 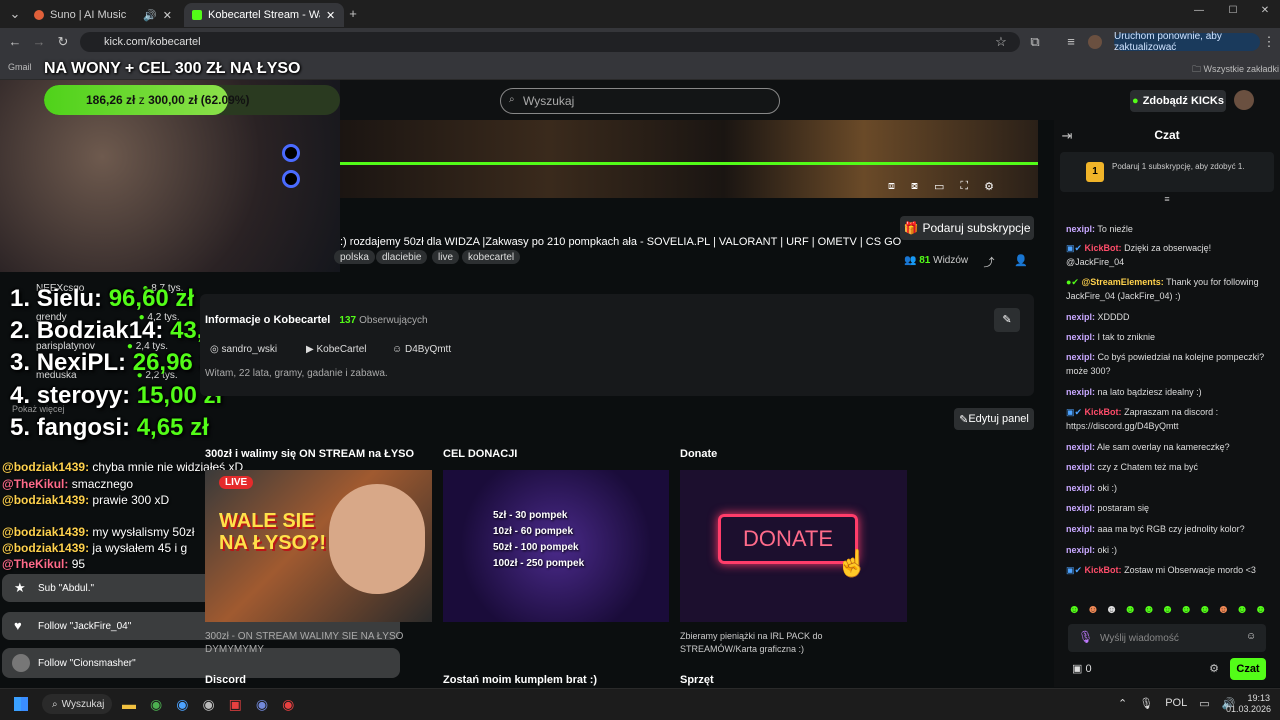 I want to click on chat-send-button: Czat, so click(x=1248, y=669).